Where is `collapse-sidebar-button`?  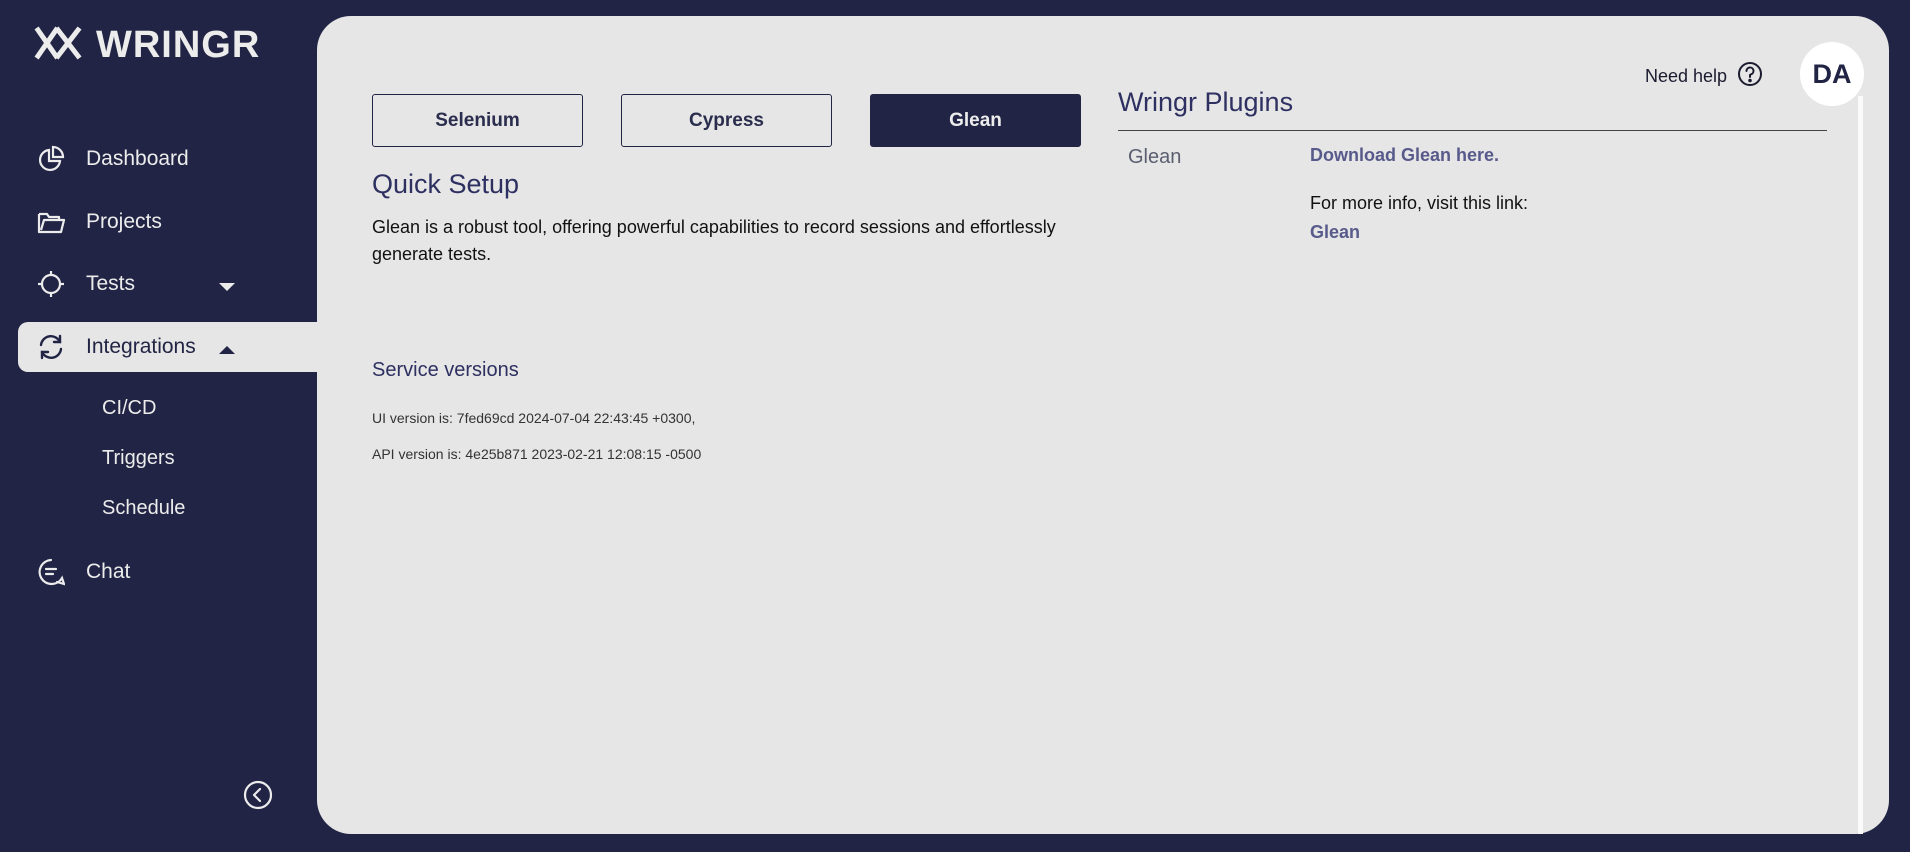
collapse-sidebar-button is located at coordinates (258, 795).